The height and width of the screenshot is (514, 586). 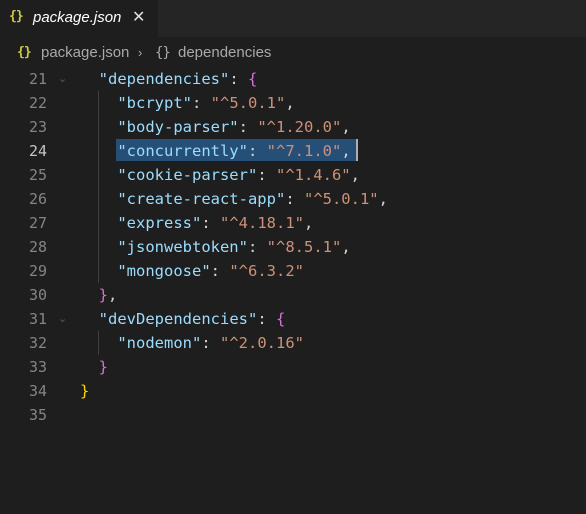 What do you see at coordinates (293, 18) in the screenshot?
I see `tab-bar: {} package.json ✕` at bounding box center [293, 18].